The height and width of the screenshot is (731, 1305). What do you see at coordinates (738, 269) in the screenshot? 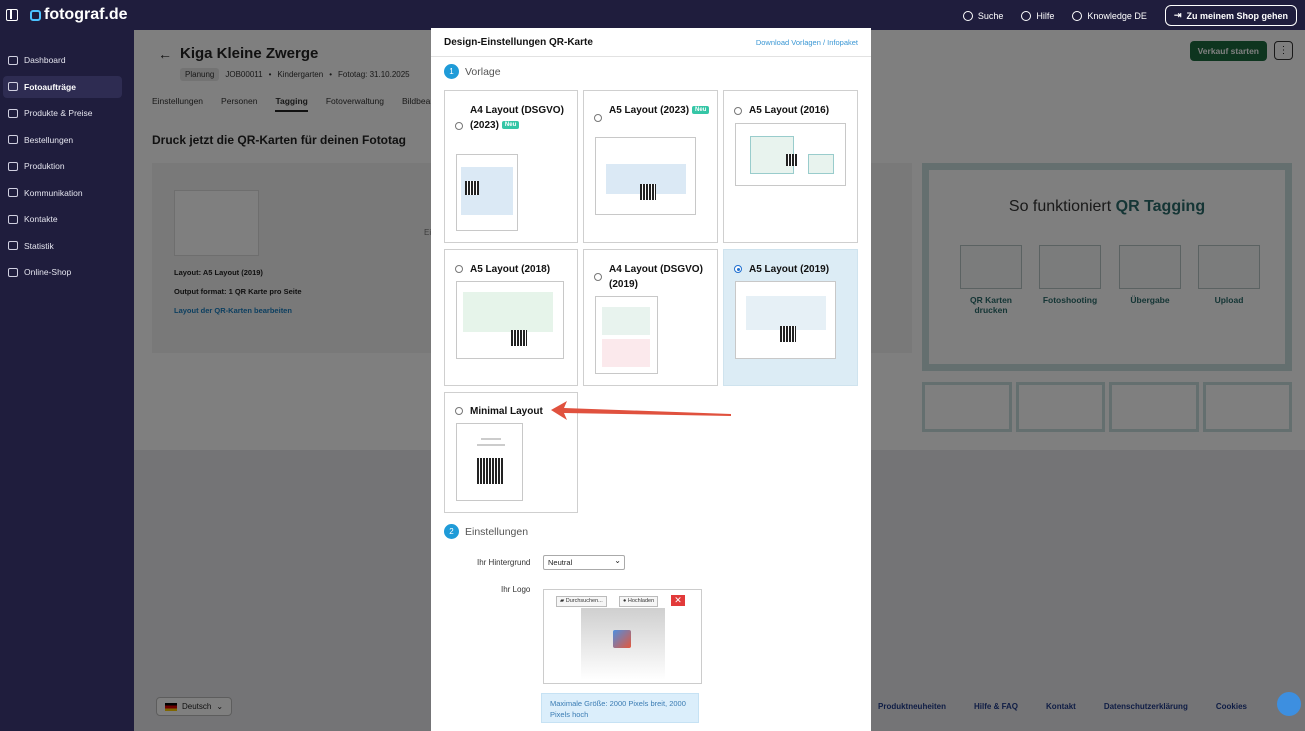
I see `template-radio-selected` at bounding box center [738, 269].